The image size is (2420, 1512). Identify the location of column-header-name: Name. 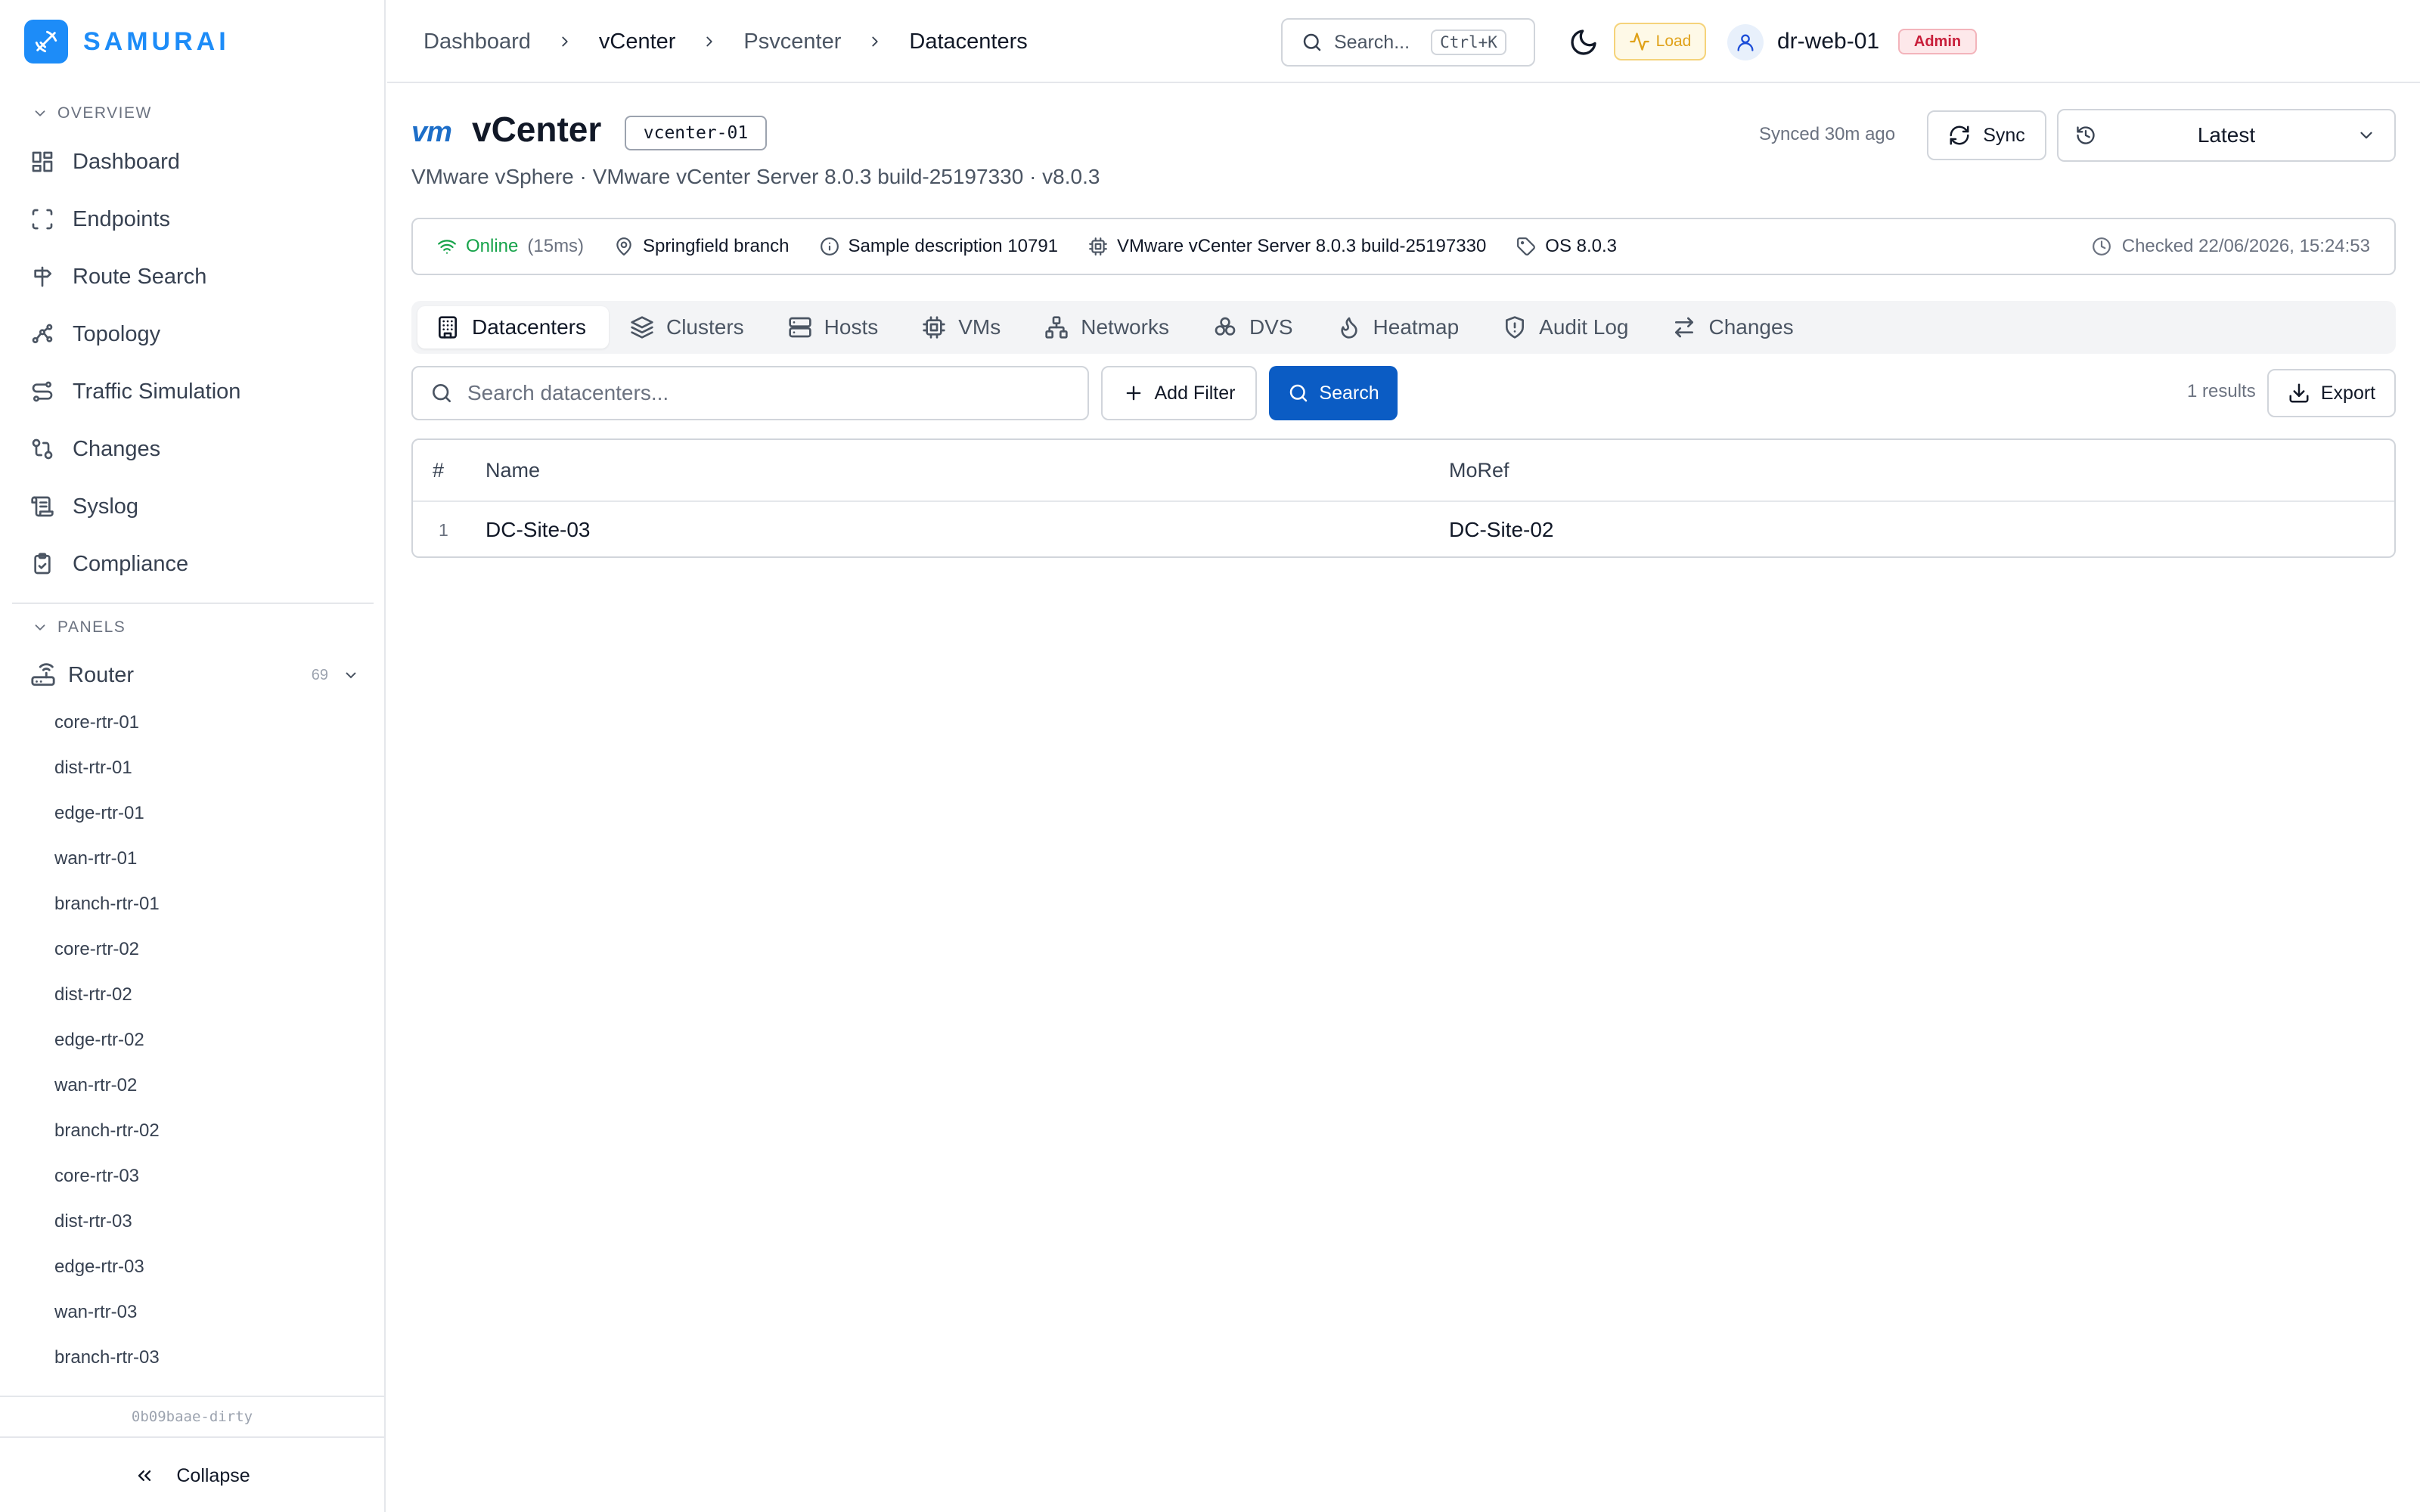
(513, 471).